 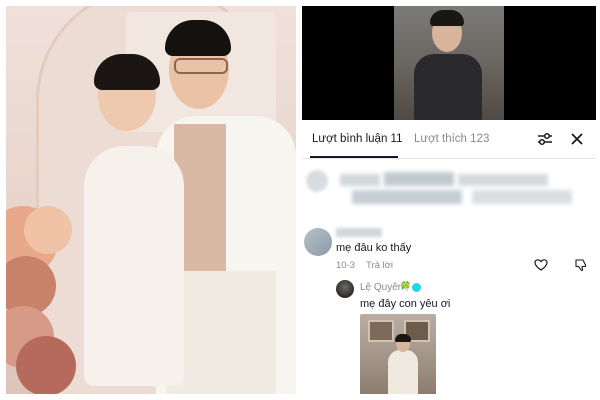 I want to click on video-player, so click(x=449, y=63).